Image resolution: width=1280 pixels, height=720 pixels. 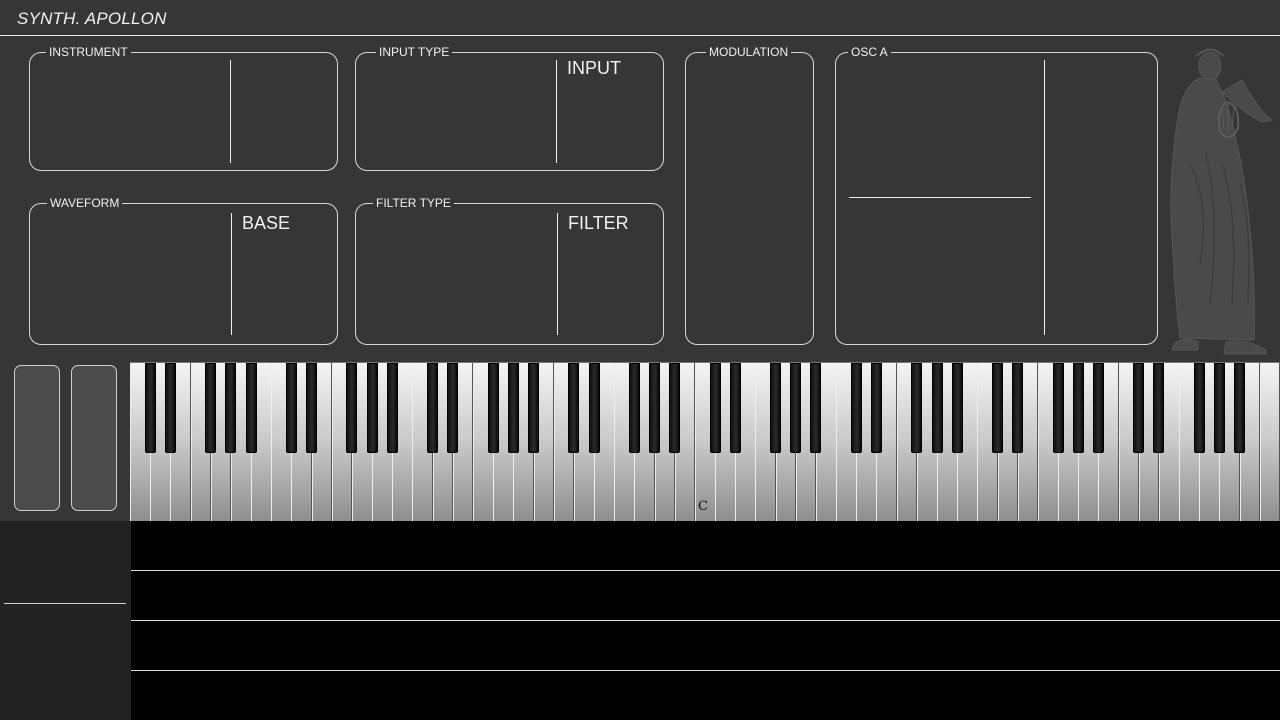 I want to click on title-bar: SYNTH. APOLLON, so click(x=640, y=18).